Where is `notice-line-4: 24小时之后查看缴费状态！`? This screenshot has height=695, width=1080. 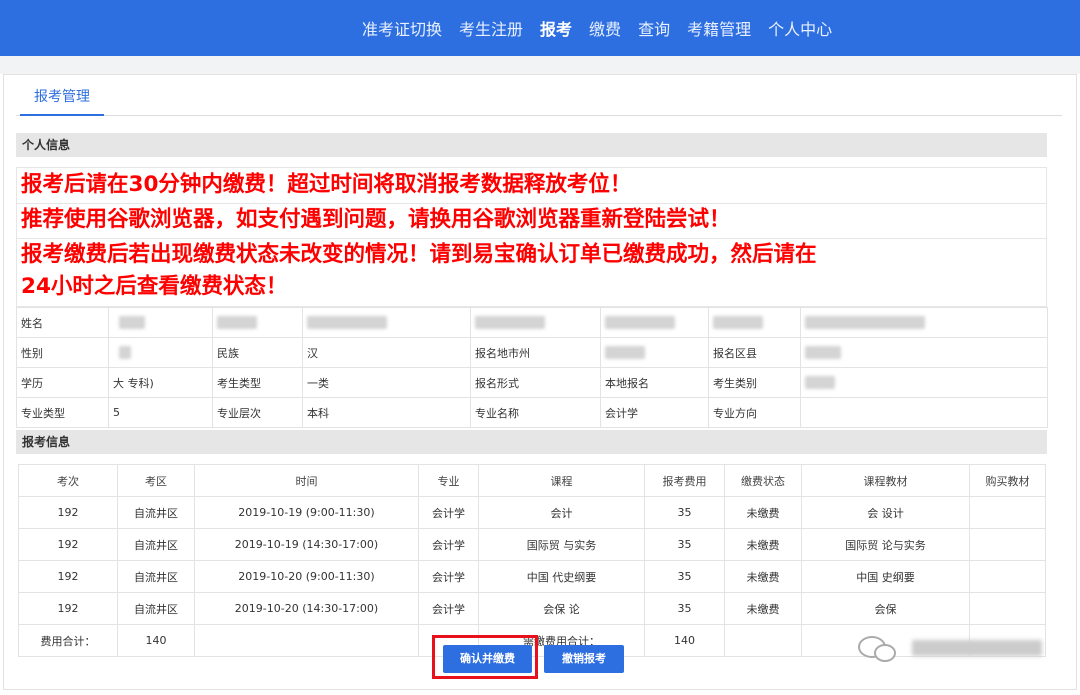
notice-line-4: 24小时之后查看缴费状态！ is located at coordinates (154, 286).